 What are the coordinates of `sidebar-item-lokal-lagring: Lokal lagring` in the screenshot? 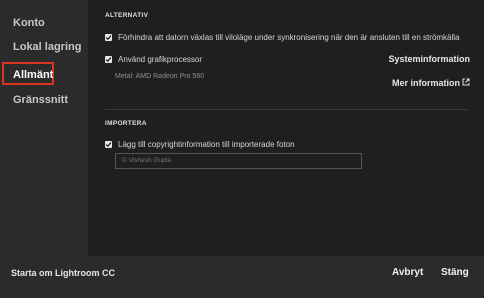 It's located at (47, 47).